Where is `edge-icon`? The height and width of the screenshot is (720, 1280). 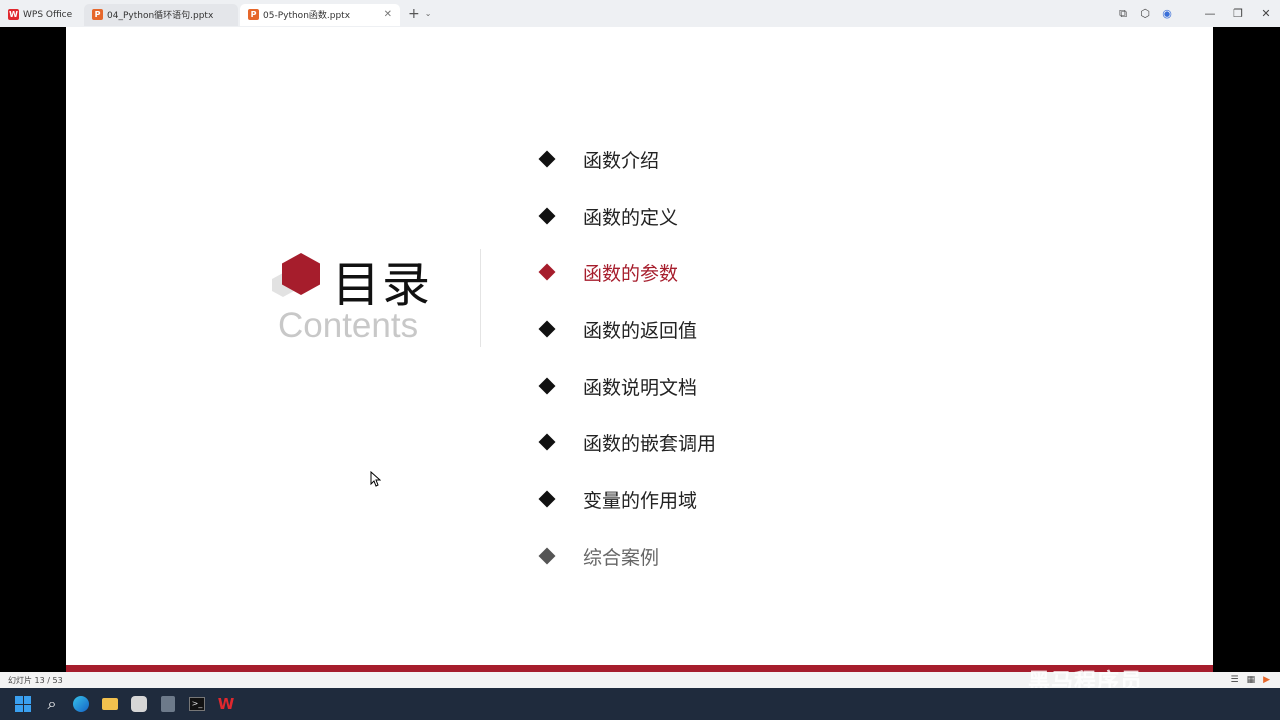
edge-icon is located at coordinates (81, 704).